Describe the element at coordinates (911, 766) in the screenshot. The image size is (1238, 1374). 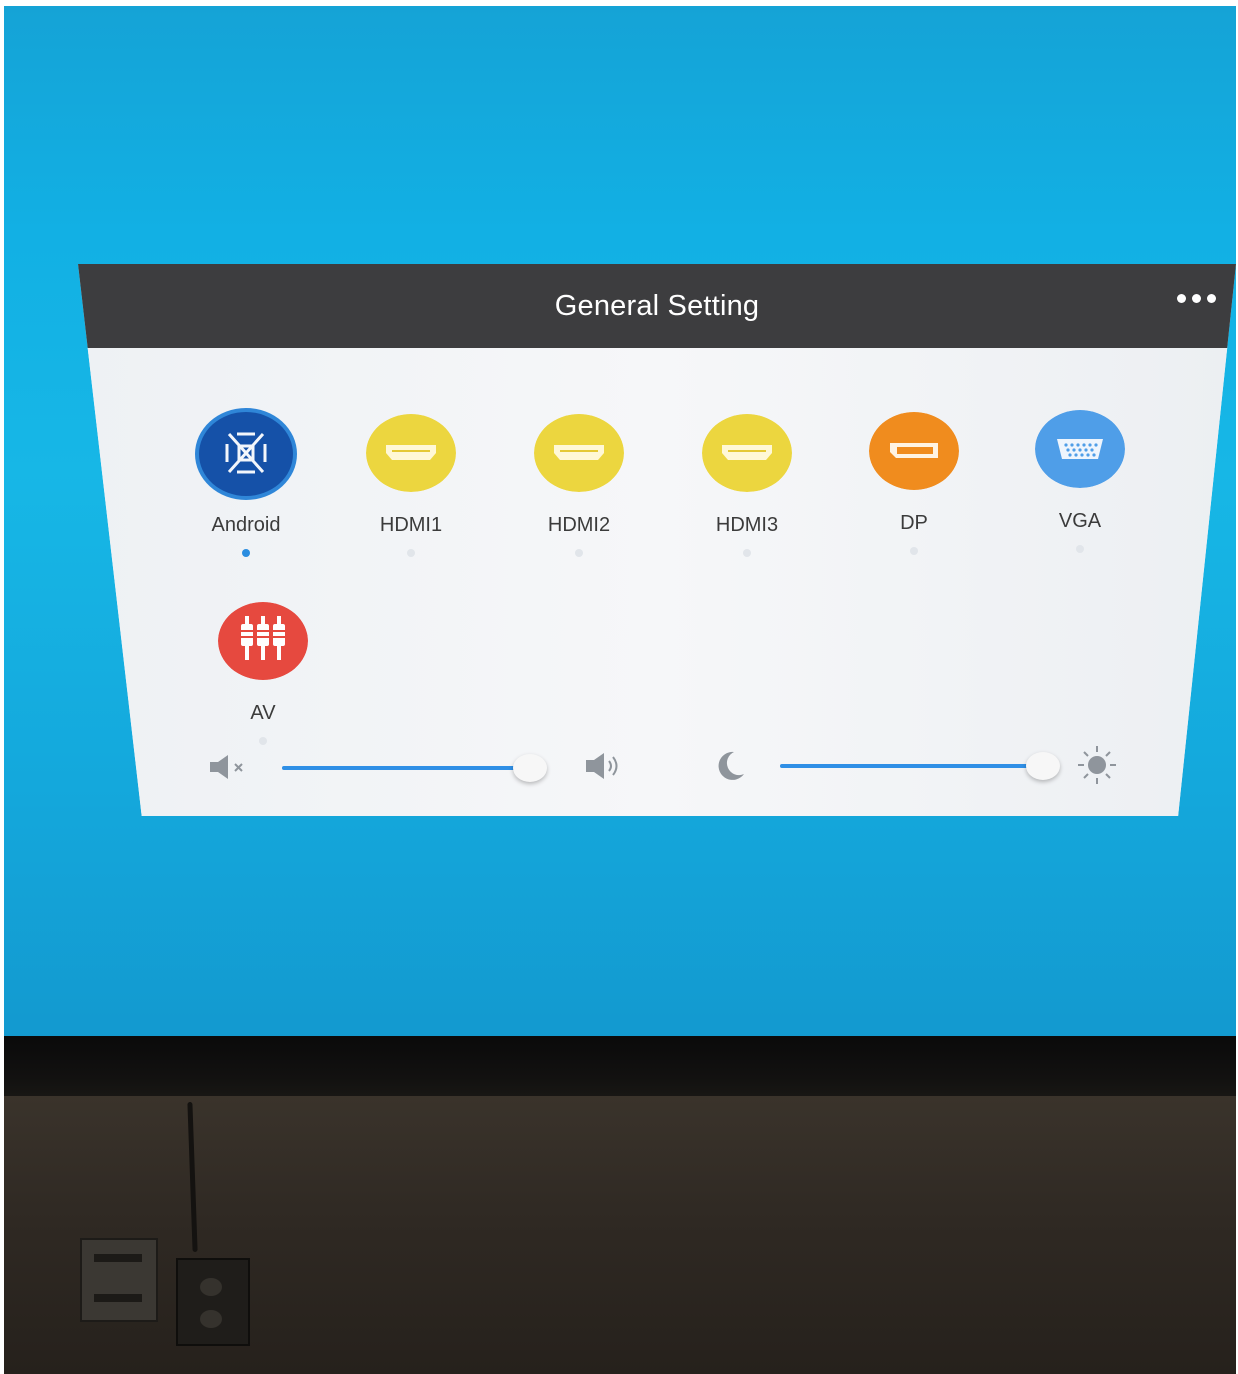
I see `brightness-slider-fill` at that location.